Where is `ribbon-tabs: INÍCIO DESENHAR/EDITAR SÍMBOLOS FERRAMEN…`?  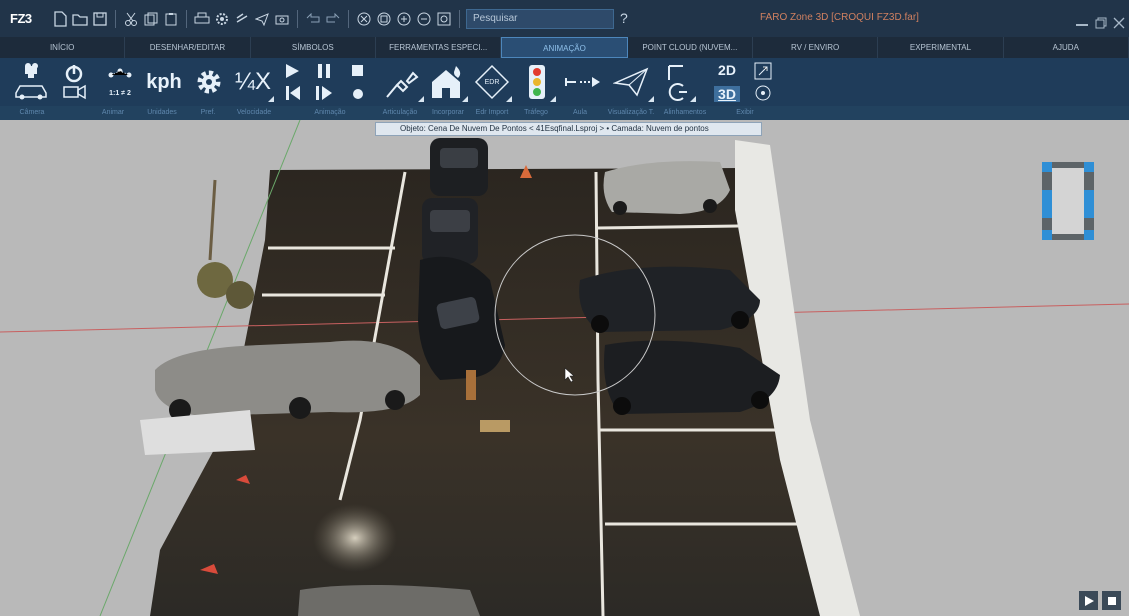 ribbon-tabs: INÍCIO DESENHAR/EDITAR SÍMBOLOS FERRAMEN… is located at coordinates (564, 47).